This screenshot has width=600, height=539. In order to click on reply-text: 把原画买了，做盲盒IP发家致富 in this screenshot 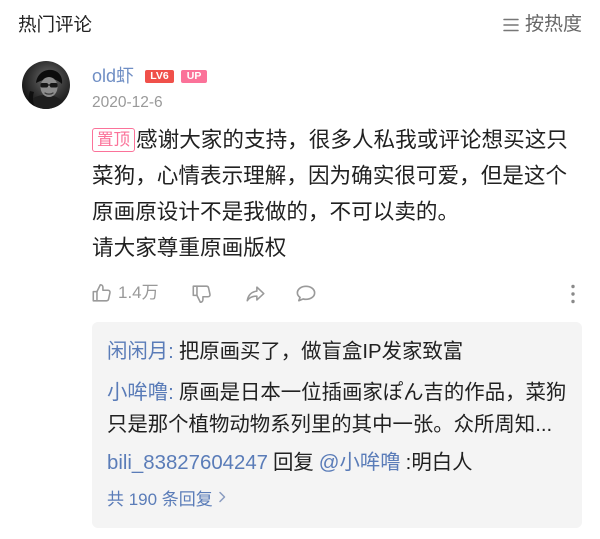, I will do `click(321, 352)`.